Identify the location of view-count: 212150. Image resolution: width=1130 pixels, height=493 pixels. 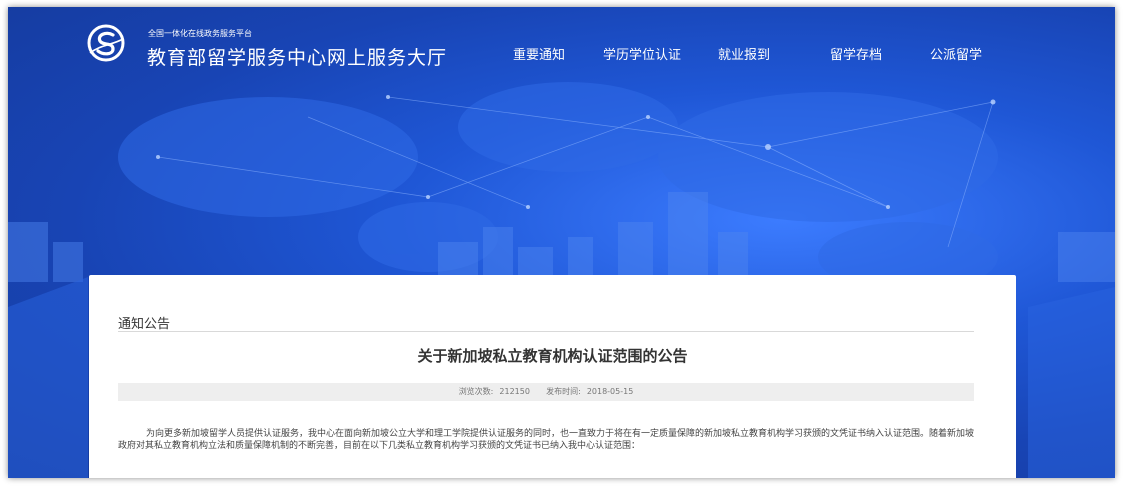
(514, 391).